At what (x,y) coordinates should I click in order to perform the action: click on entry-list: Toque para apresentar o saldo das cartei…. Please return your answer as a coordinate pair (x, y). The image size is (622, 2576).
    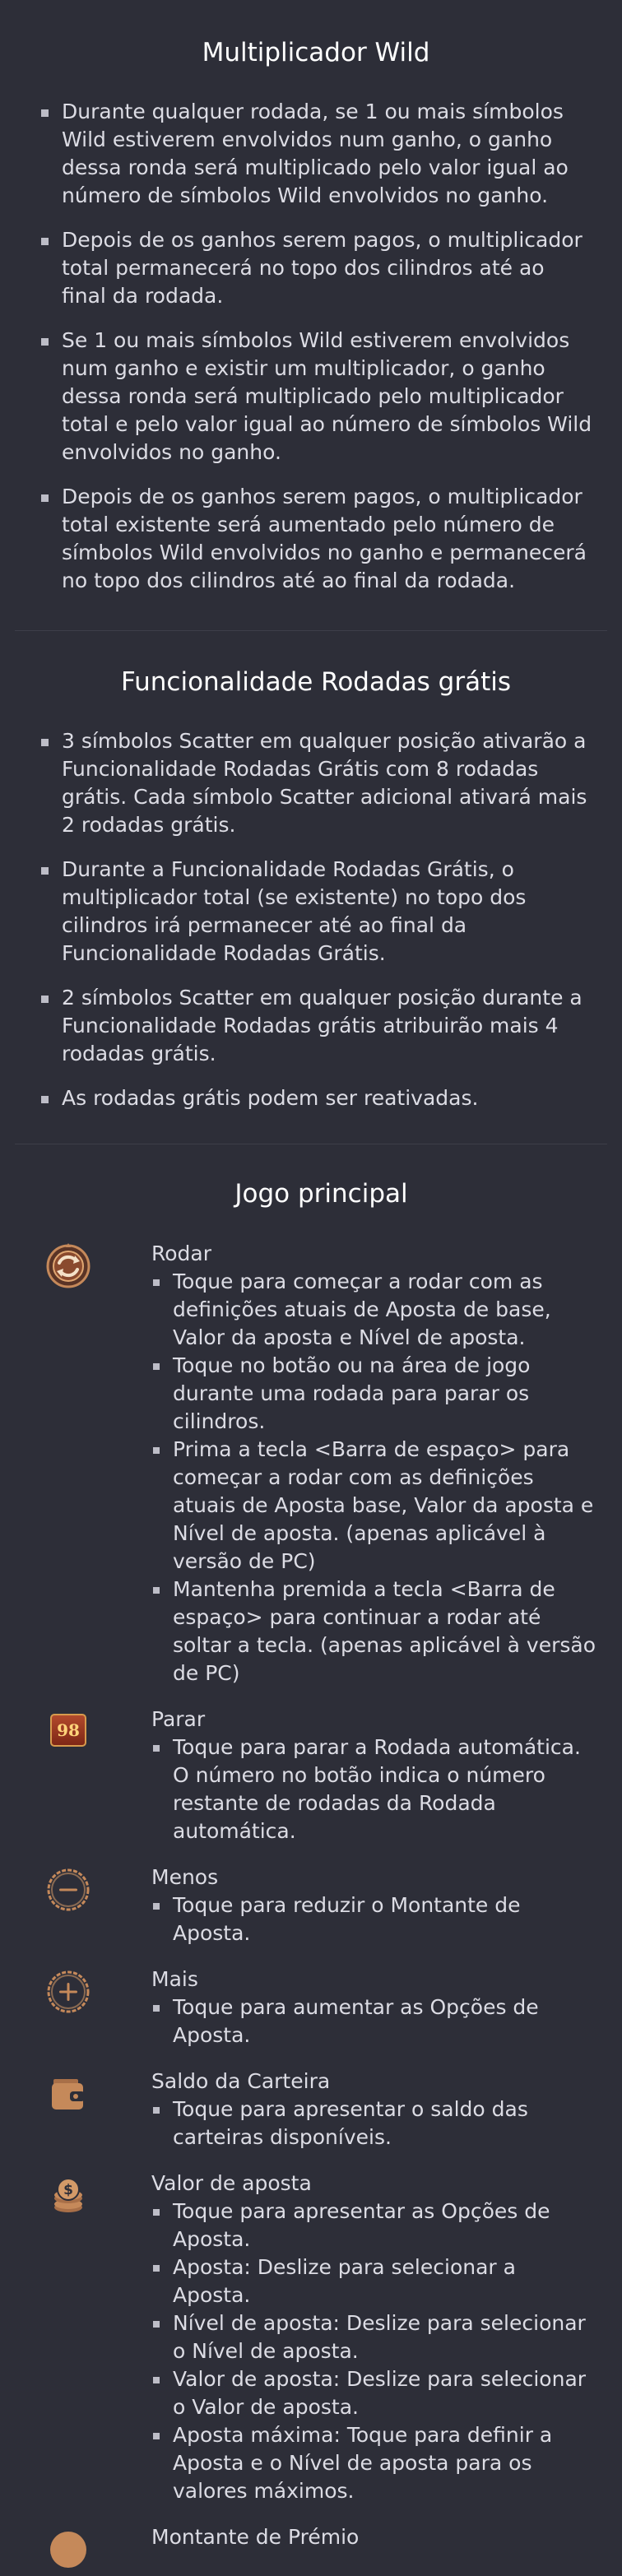
    Looking at the image, I should click on (374, 2123).